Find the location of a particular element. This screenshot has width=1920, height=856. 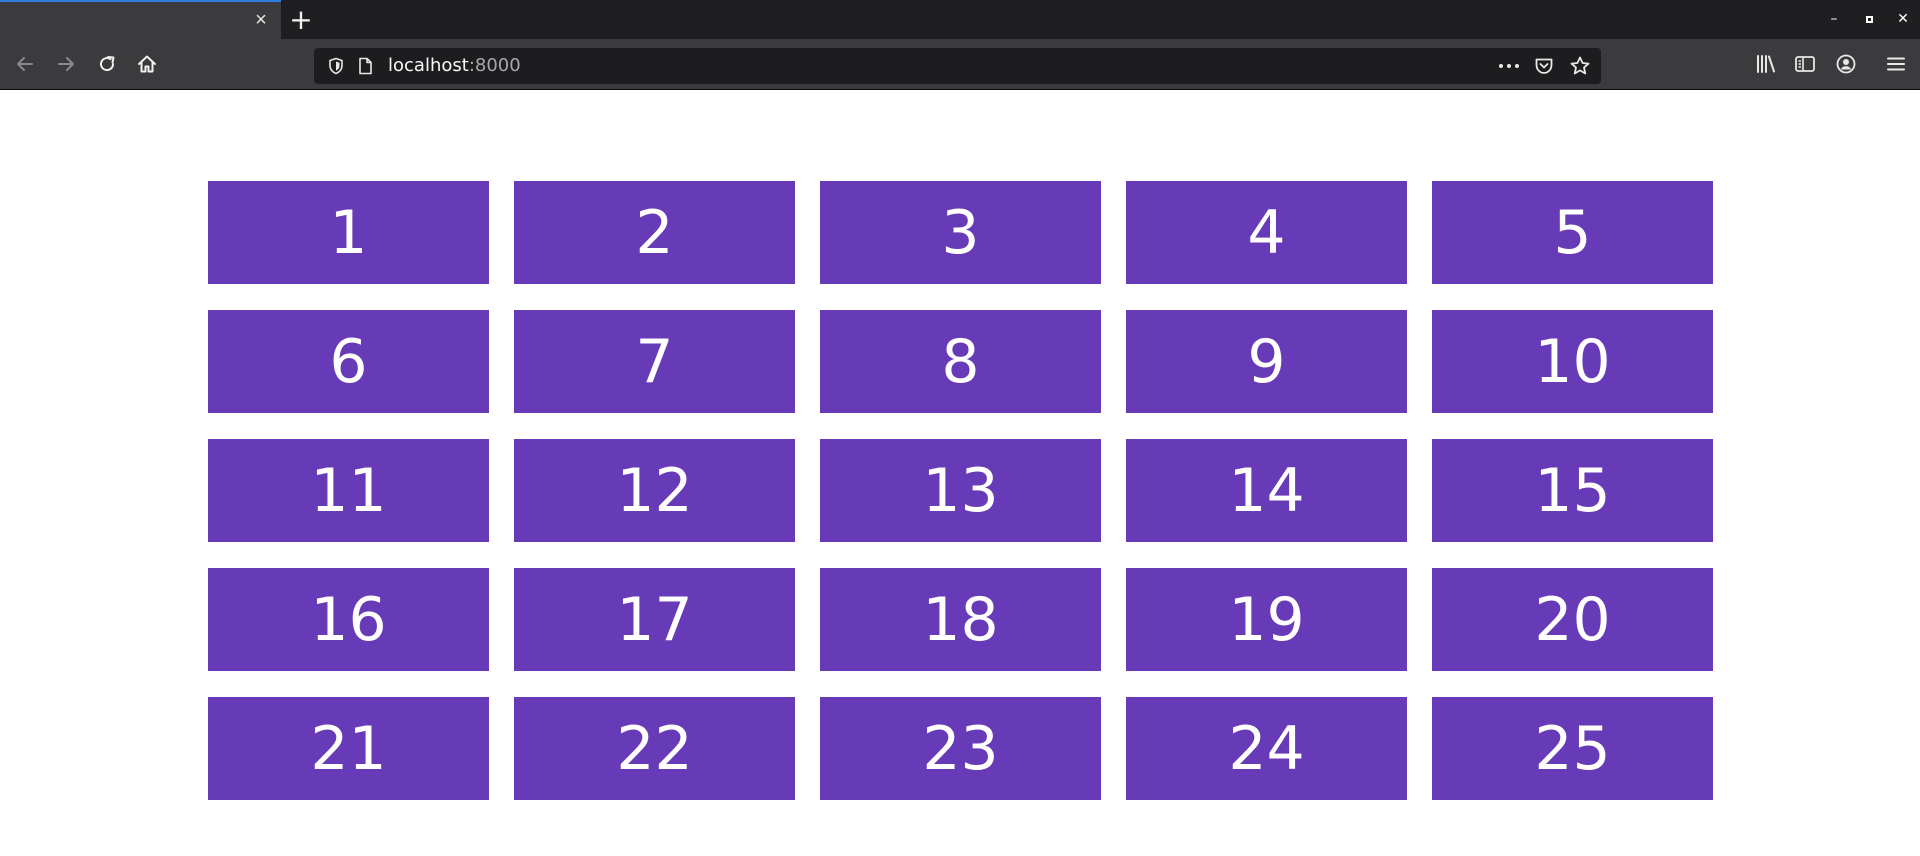

window-close-button: ✕ is located at coordinates (1903, 19).